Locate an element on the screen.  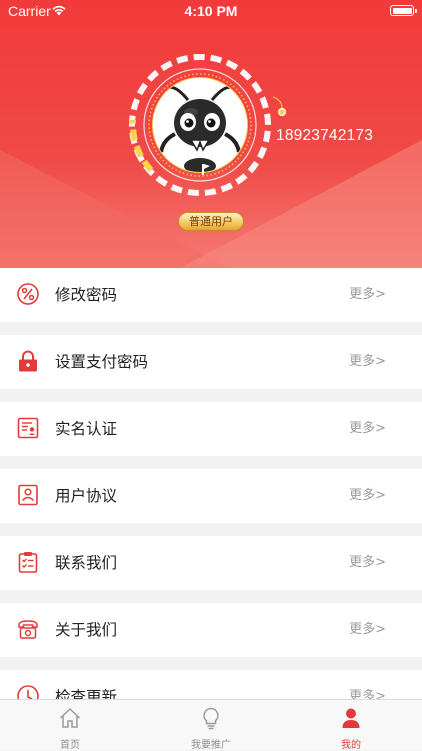
menu-item-contact-us: 联系我们 更多> is located at coordinates (211, 563).